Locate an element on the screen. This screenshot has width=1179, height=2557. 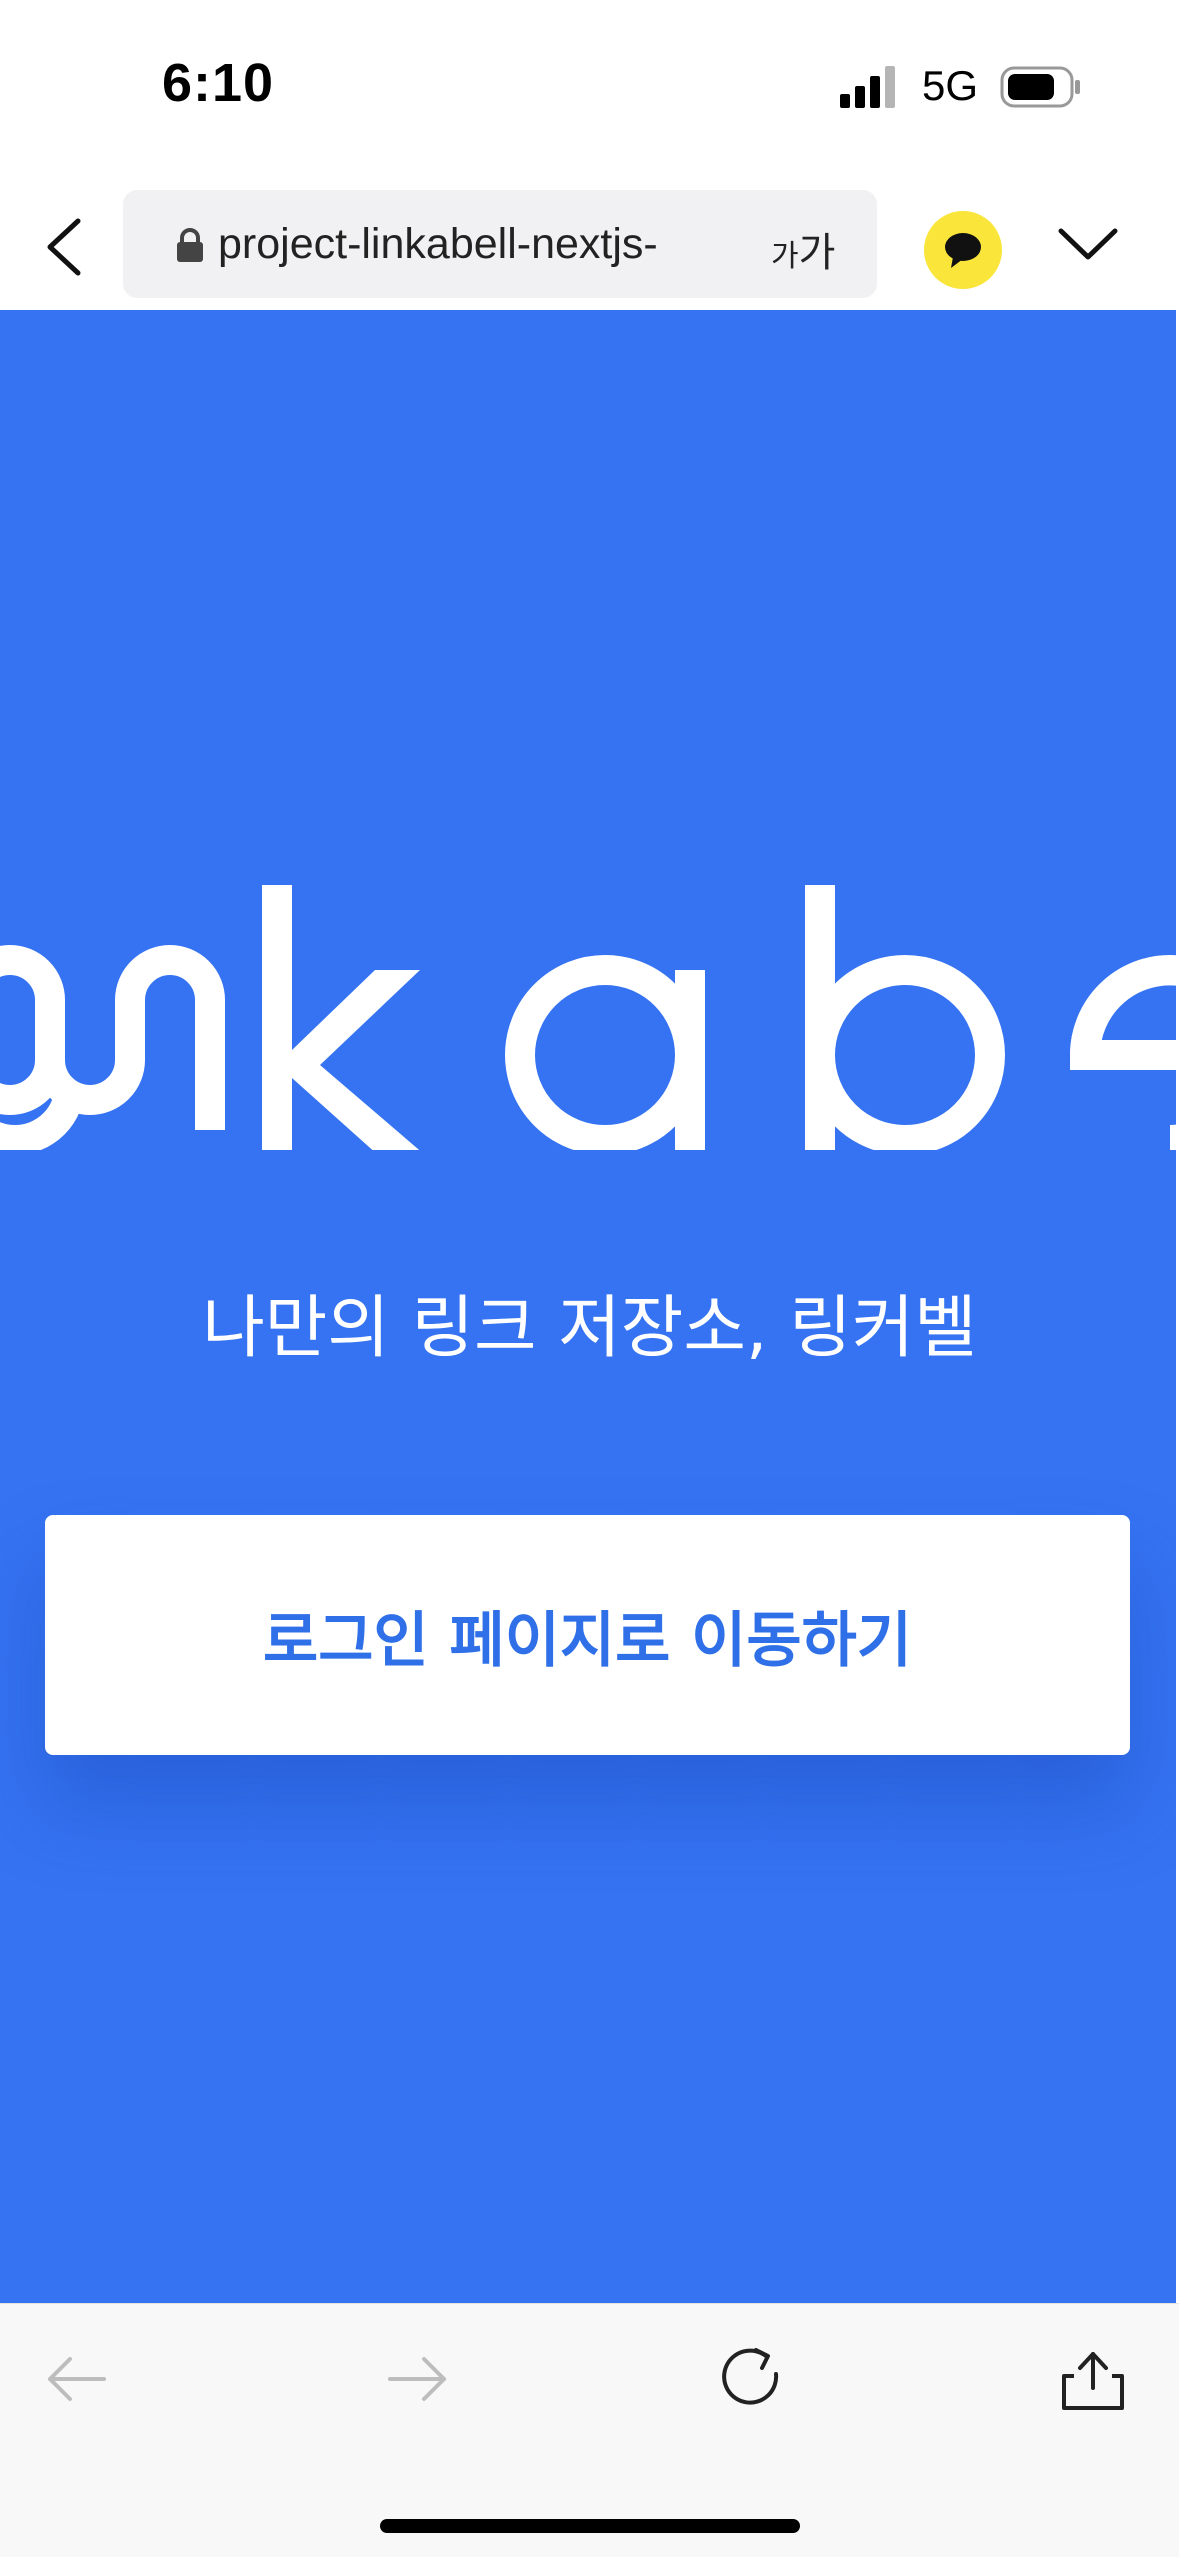
url-text: project-linkabell-nextjs- is located at coordinates (438, 244).